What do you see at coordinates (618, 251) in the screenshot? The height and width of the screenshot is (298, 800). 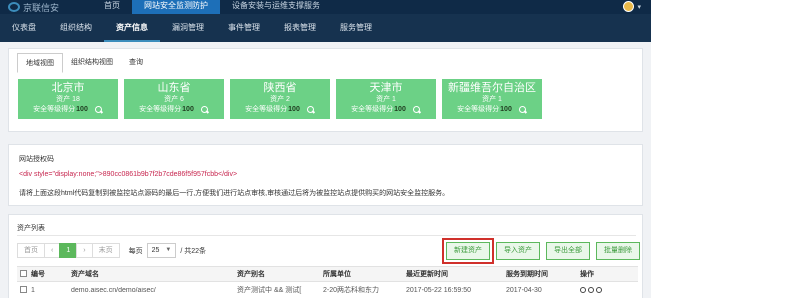 I see `bulk-delete-button: 批量删除` at bounding box center [618, 251].